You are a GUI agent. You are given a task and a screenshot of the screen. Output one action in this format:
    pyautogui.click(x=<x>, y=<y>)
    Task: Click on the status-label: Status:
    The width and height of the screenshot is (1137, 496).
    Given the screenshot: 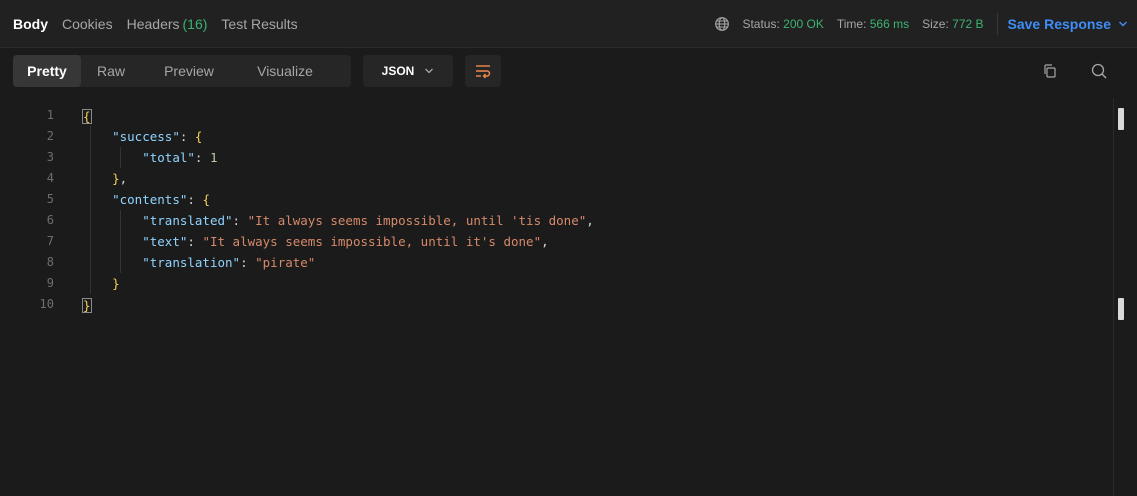 What is the action you would take?
    pyautogui.click(x=761, y=24)
    